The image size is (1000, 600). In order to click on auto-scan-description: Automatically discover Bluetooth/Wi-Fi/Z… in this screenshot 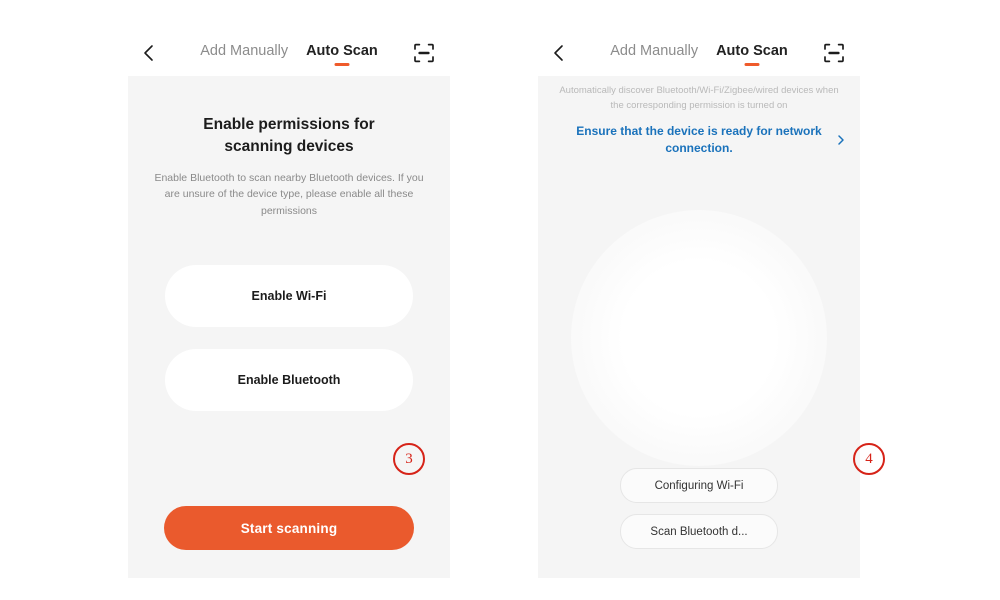, I will do `click(699, 98)`.